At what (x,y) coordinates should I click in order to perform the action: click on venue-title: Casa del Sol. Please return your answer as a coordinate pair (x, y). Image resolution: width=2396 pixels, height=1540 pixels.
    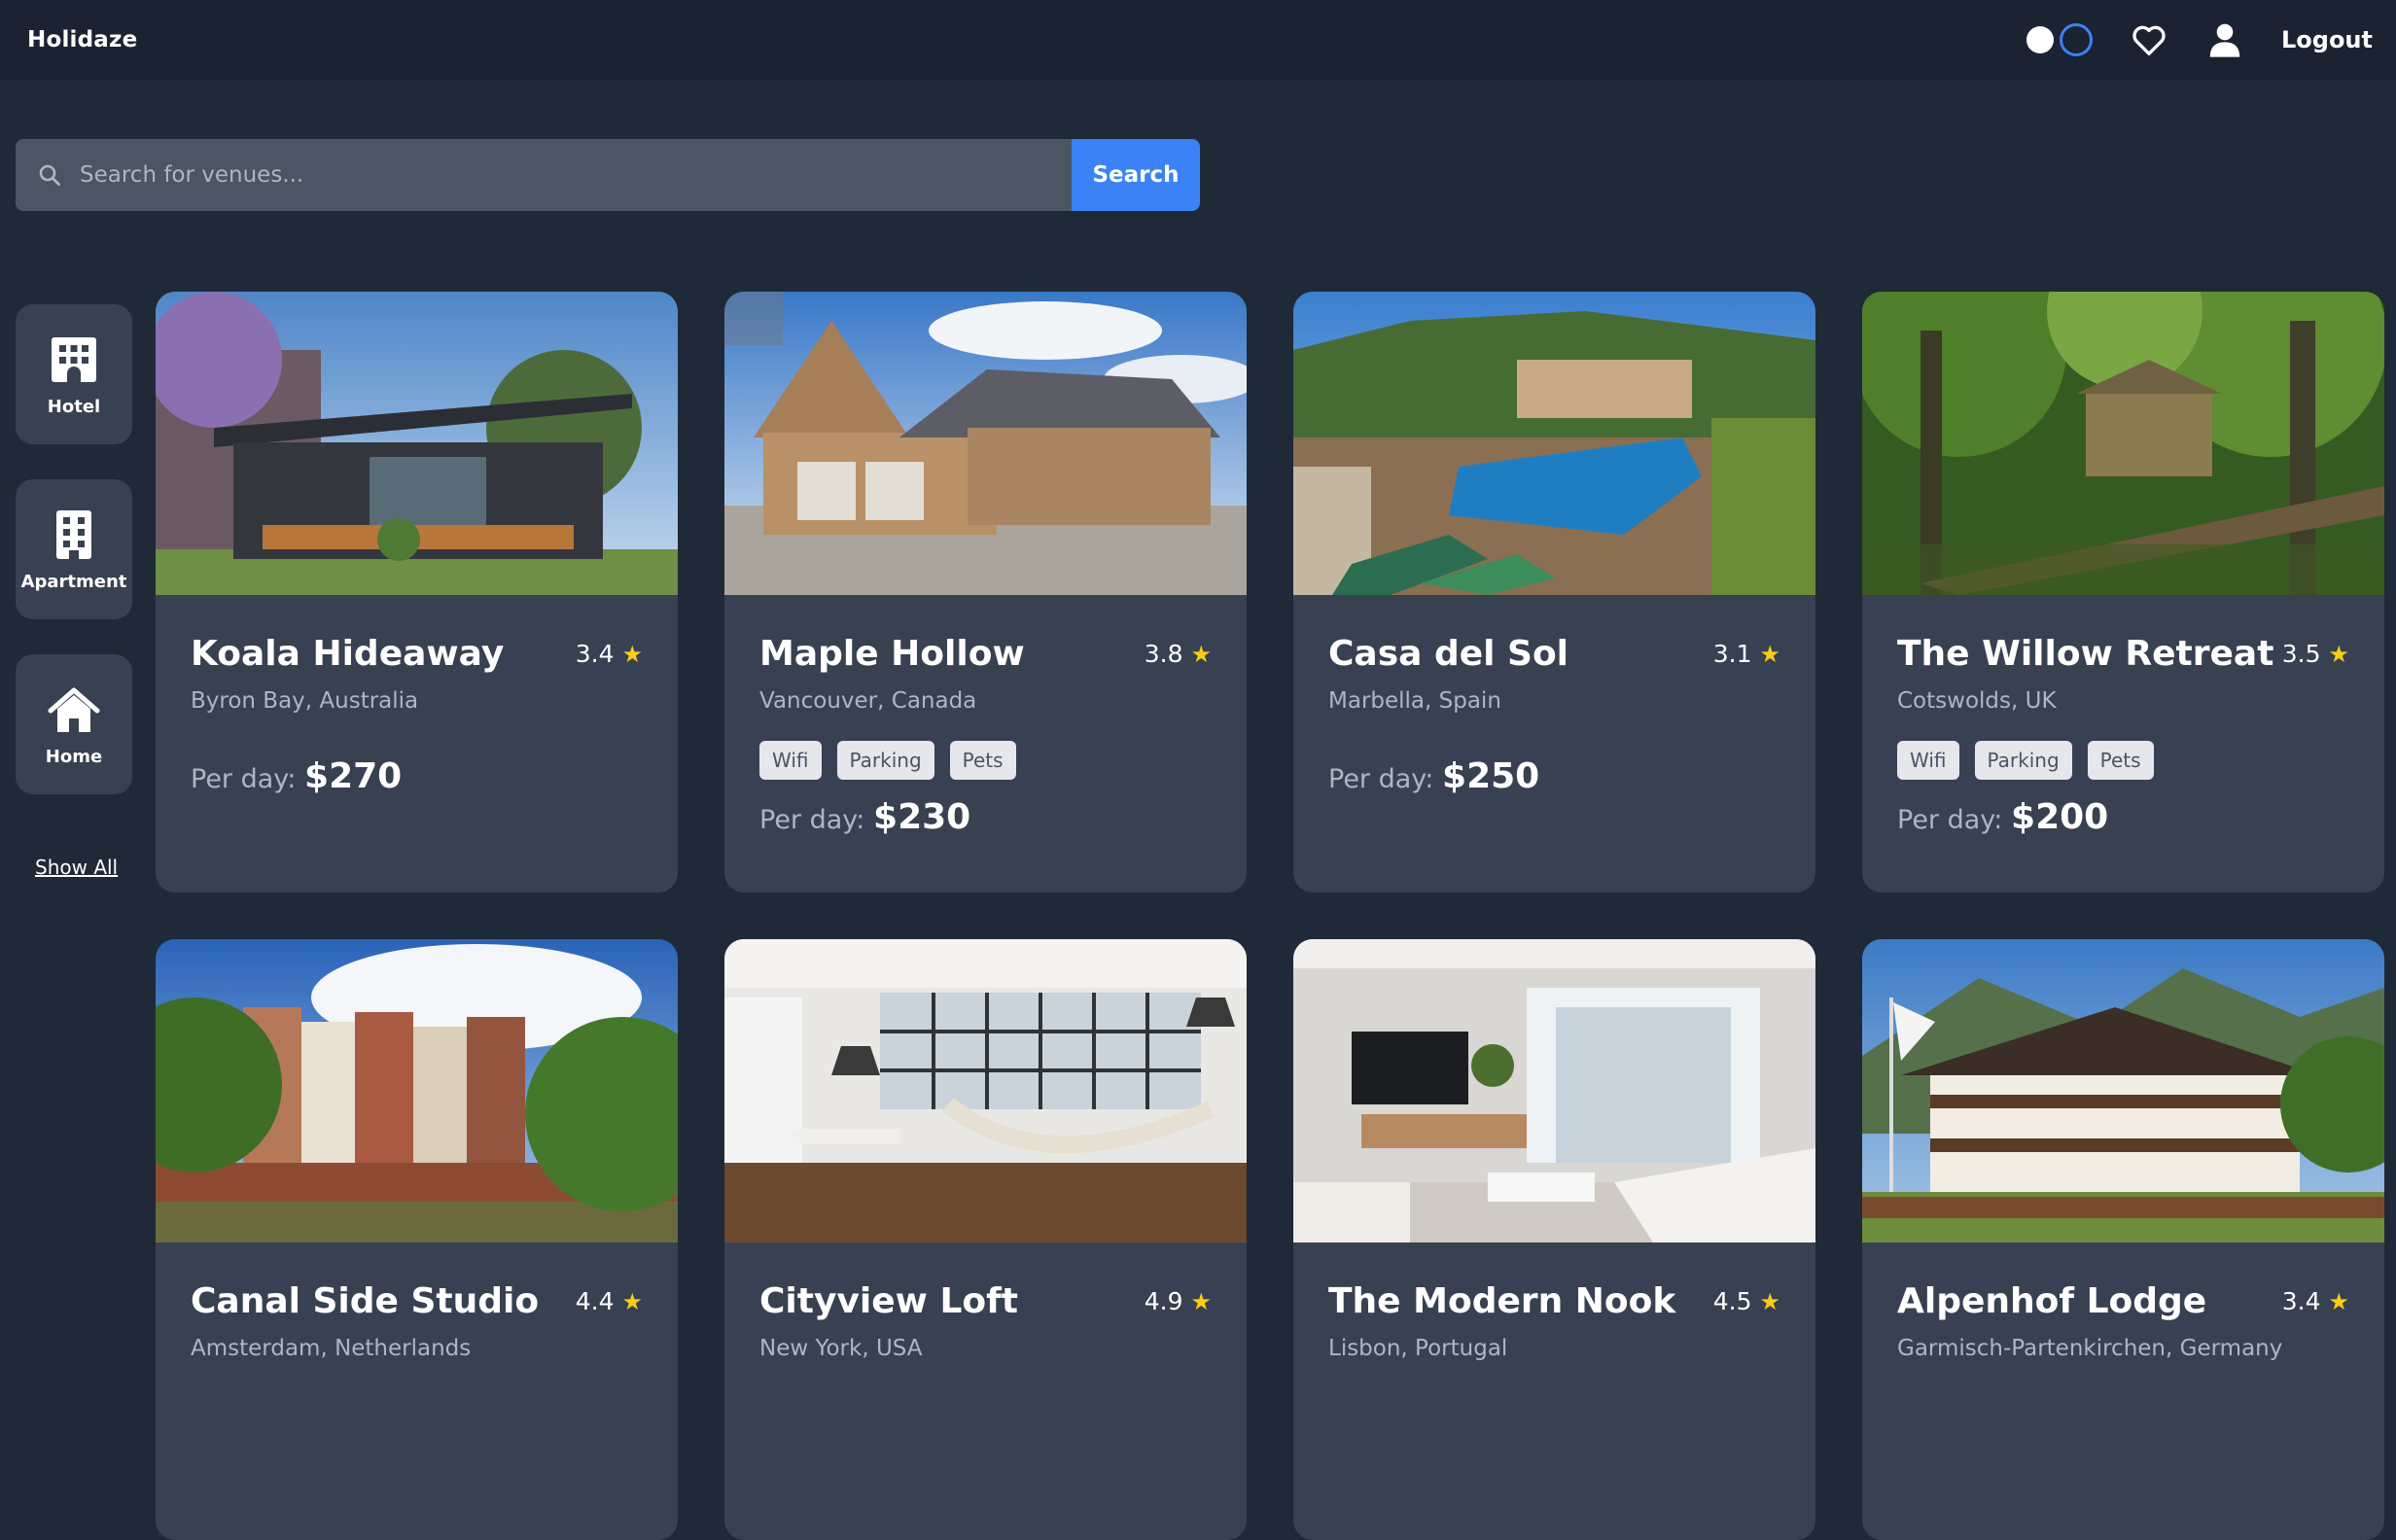
    Looking at the image, I should click on (1448, 654).